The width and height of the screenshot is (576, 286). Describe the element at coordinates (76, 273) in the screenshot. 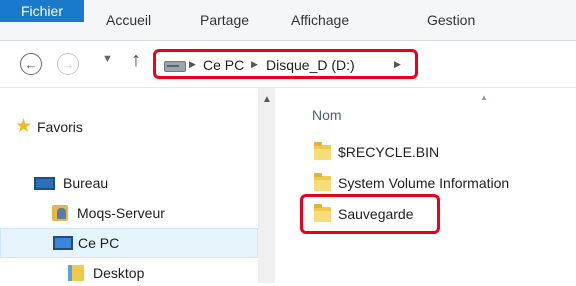

I see `desktop-folder-icon` at that location.